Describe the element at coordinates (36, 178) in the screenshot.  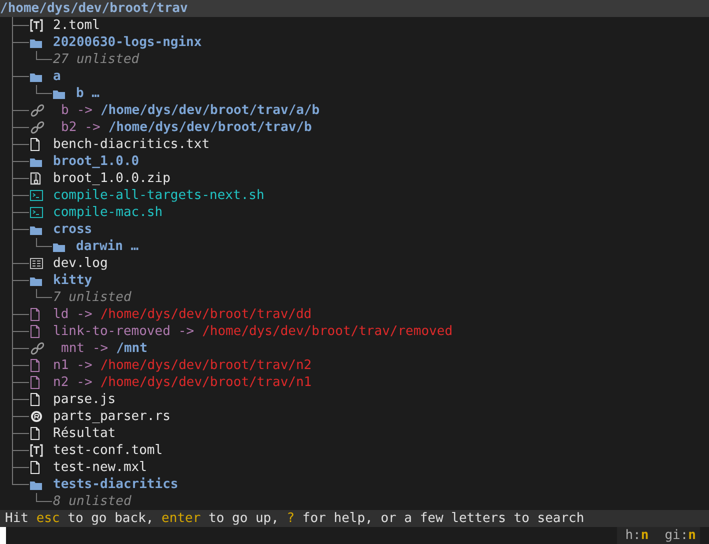
I see `archive-icon` at that location.